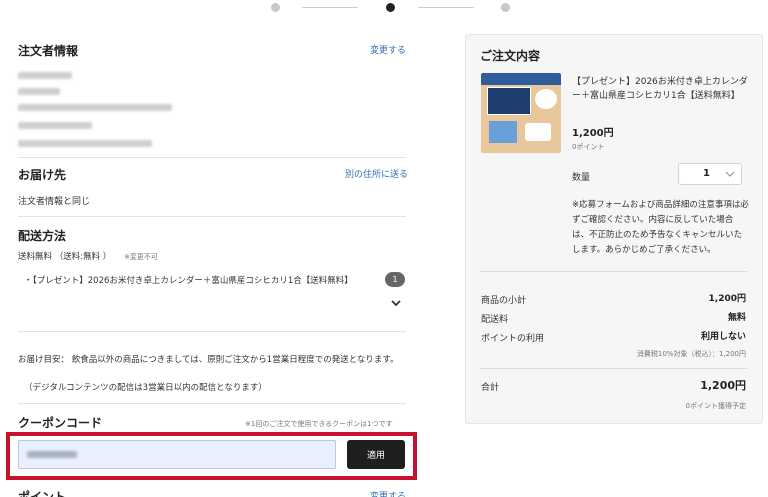 This screenshot has width=768, height=497. Describe the element at coordinates (395, 279) in the screenshot. I see `item-count-badge: 1` at that location.